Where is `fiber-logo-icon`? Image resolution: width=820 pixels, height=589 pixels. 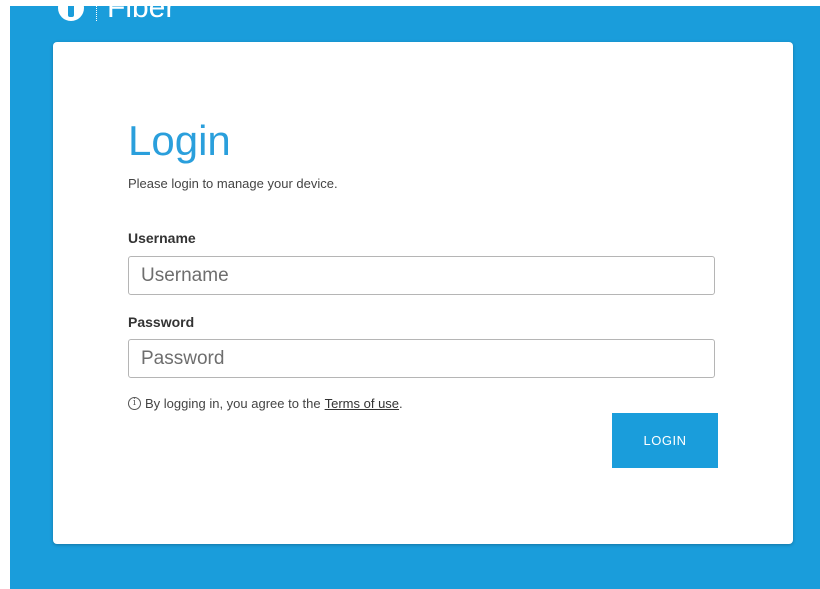 fiber-logo-icon is located at coordinates (71, 13).